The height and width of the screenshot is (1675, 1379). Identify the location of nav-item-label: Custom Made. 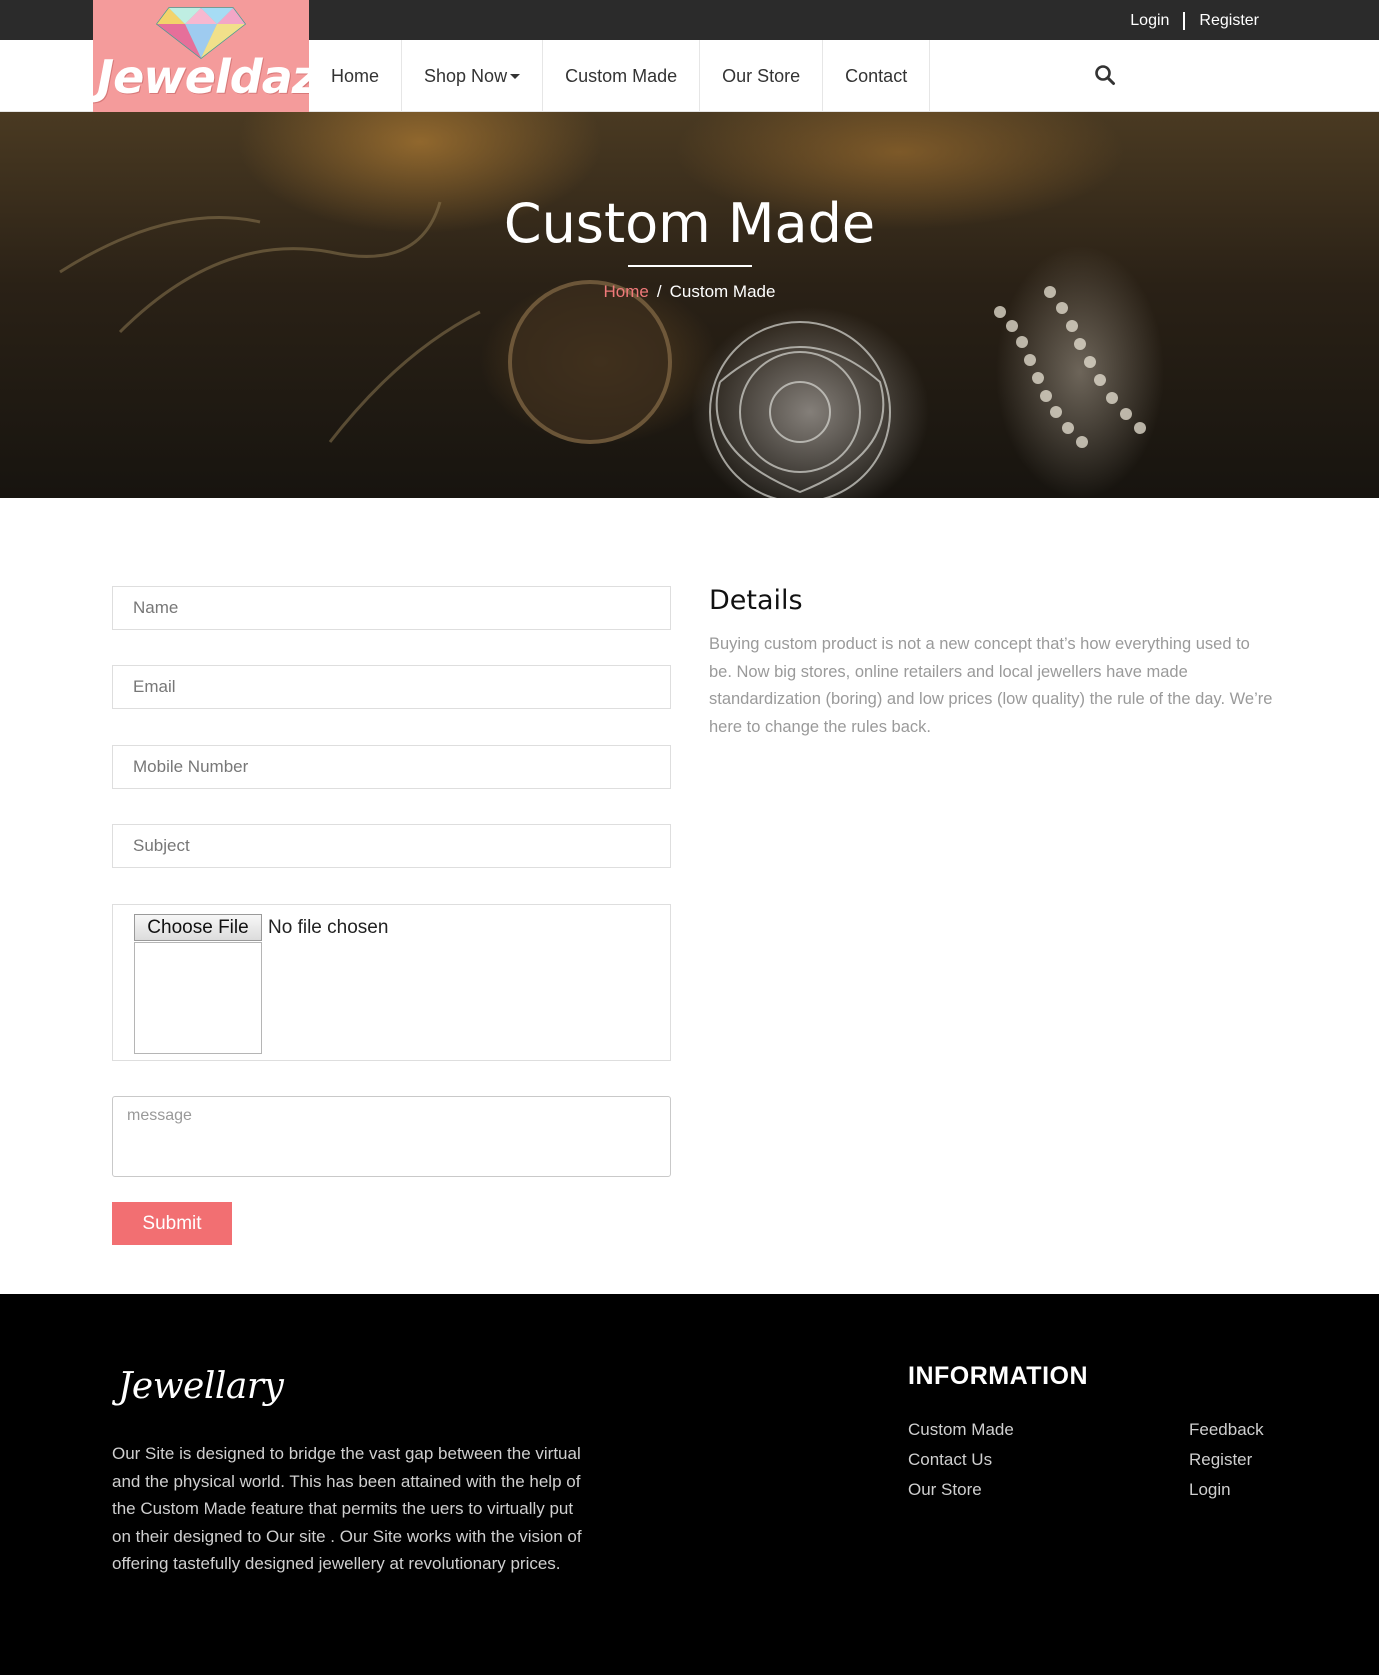
(621, 75).